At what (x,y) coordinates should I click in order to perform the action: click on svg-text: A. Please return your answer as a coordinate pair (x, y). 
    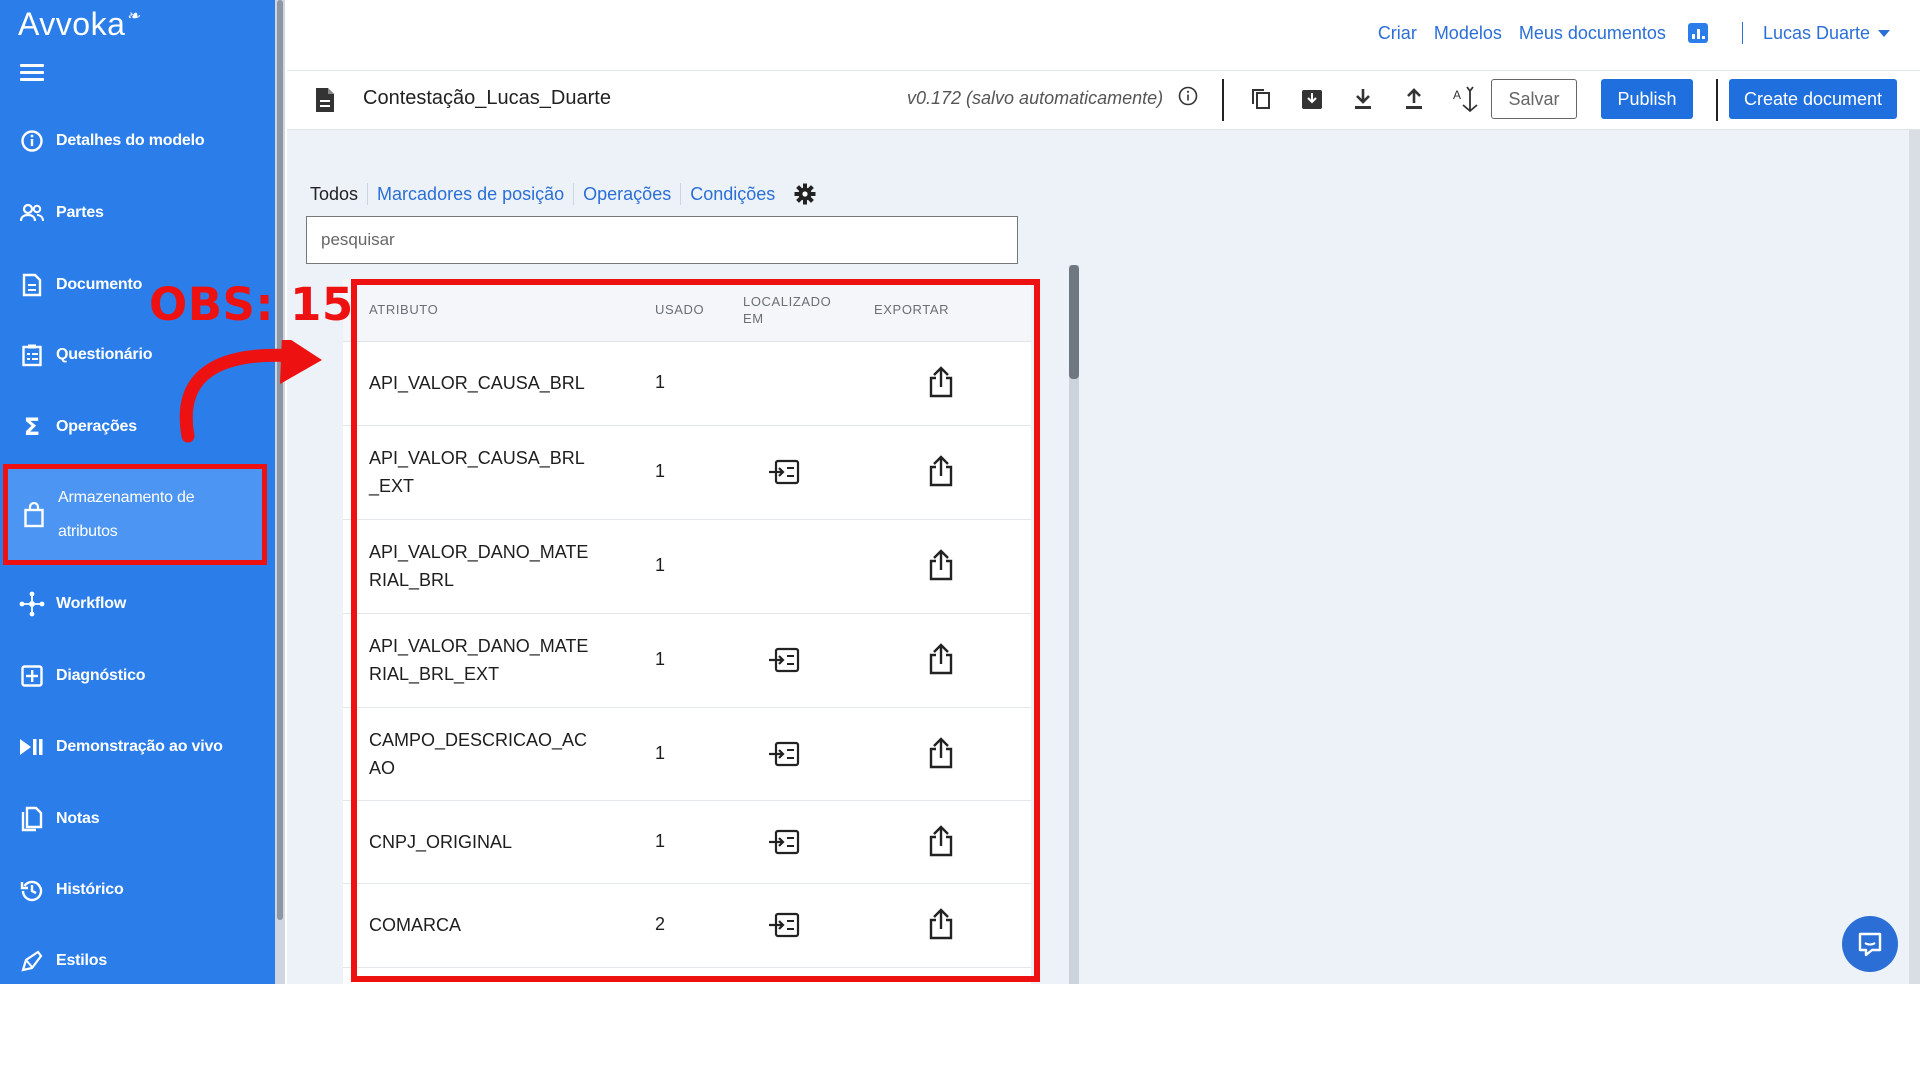
    Looking at the image, I should click on (1457, 95).